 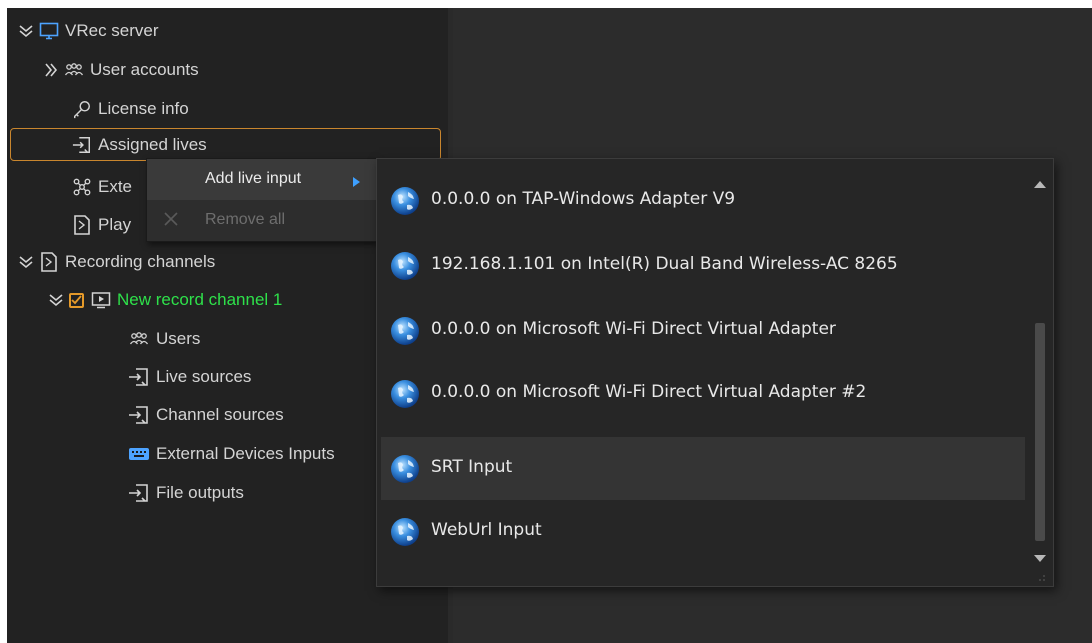 I want to click on submenu-item-label: SRT Input, so click(x=472, y=467).